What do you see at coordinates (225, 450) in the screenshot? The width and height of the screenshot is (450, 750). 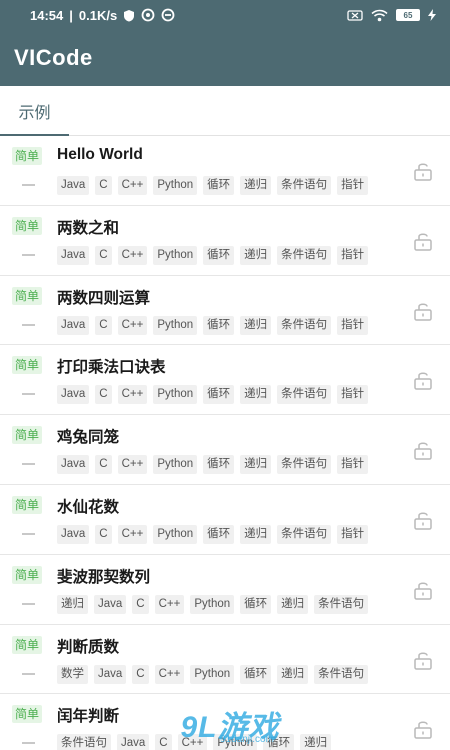 I see `list-item: 简单 鸡兔同笼 Java C C++ Python 循环 递归 条件语句 指针` at bounding box center [225, 450].